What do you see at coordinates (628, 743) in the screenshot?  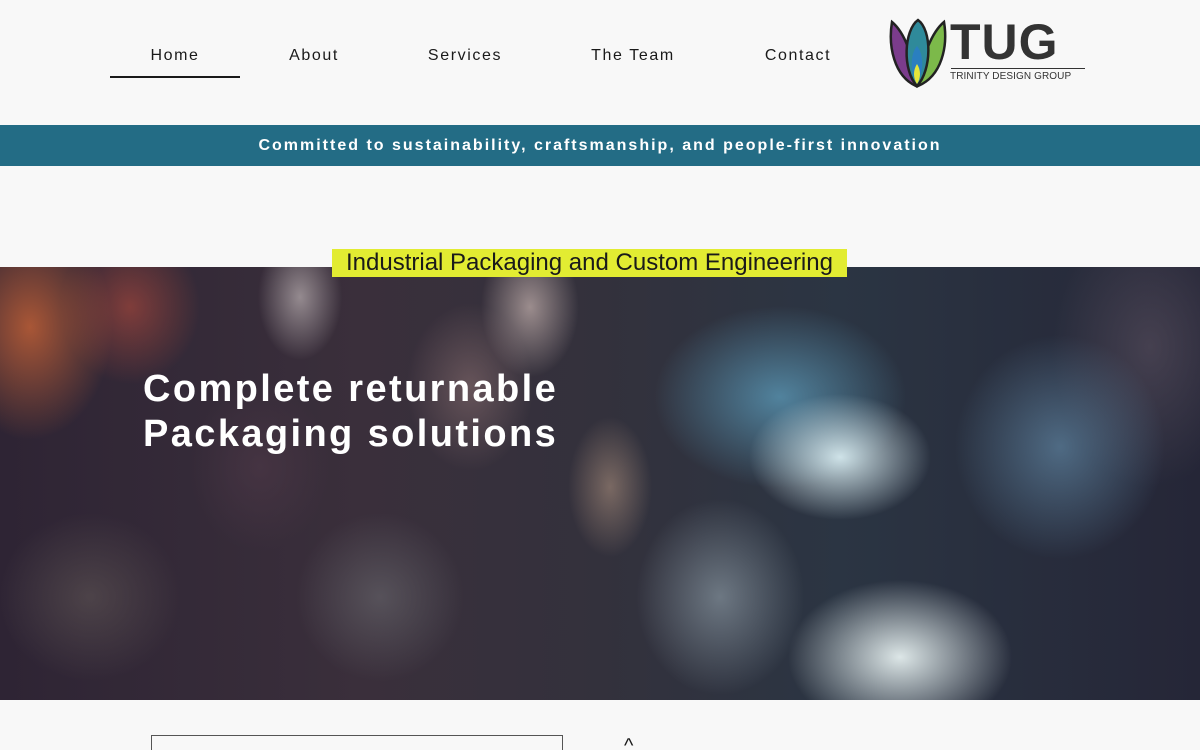 I see `scroll-up-icon: ^` at bounding box center [628, 743].